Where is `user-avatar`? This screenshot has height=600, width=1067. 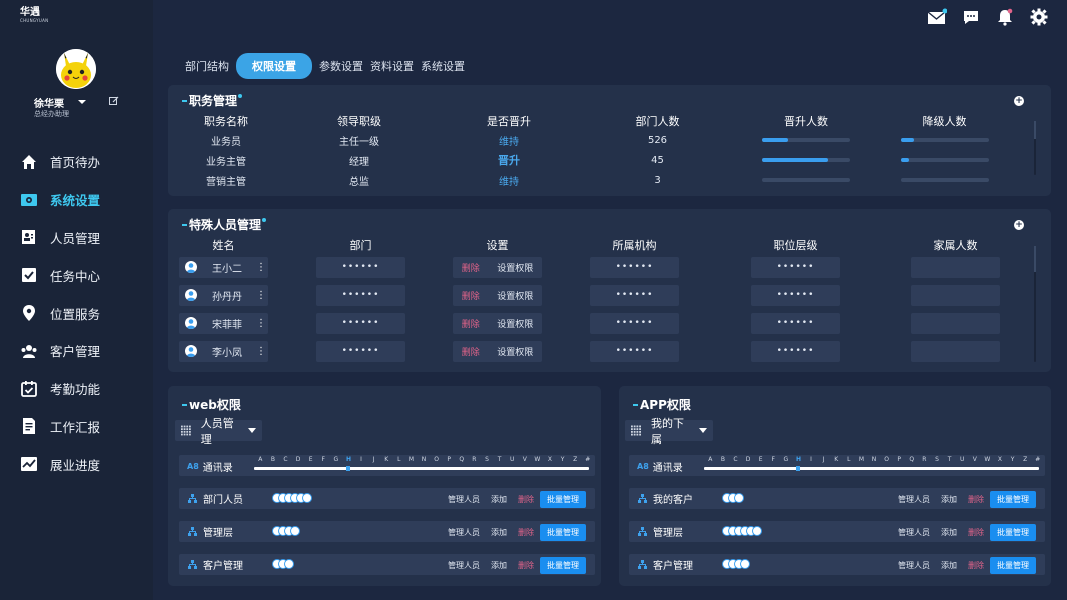
user-avatar is located at coordinates (76, 69).